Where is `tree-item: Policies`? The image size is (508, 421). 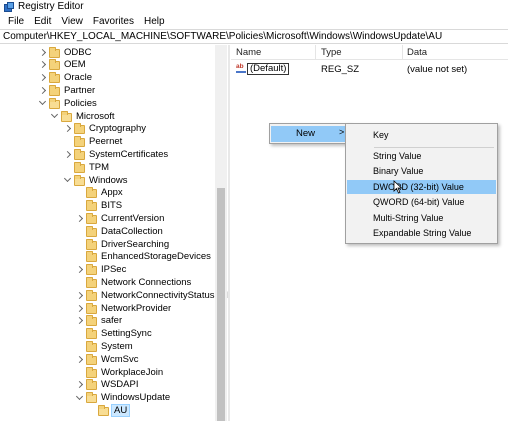
tree-item: Policies is located at coordinates (107, 103).